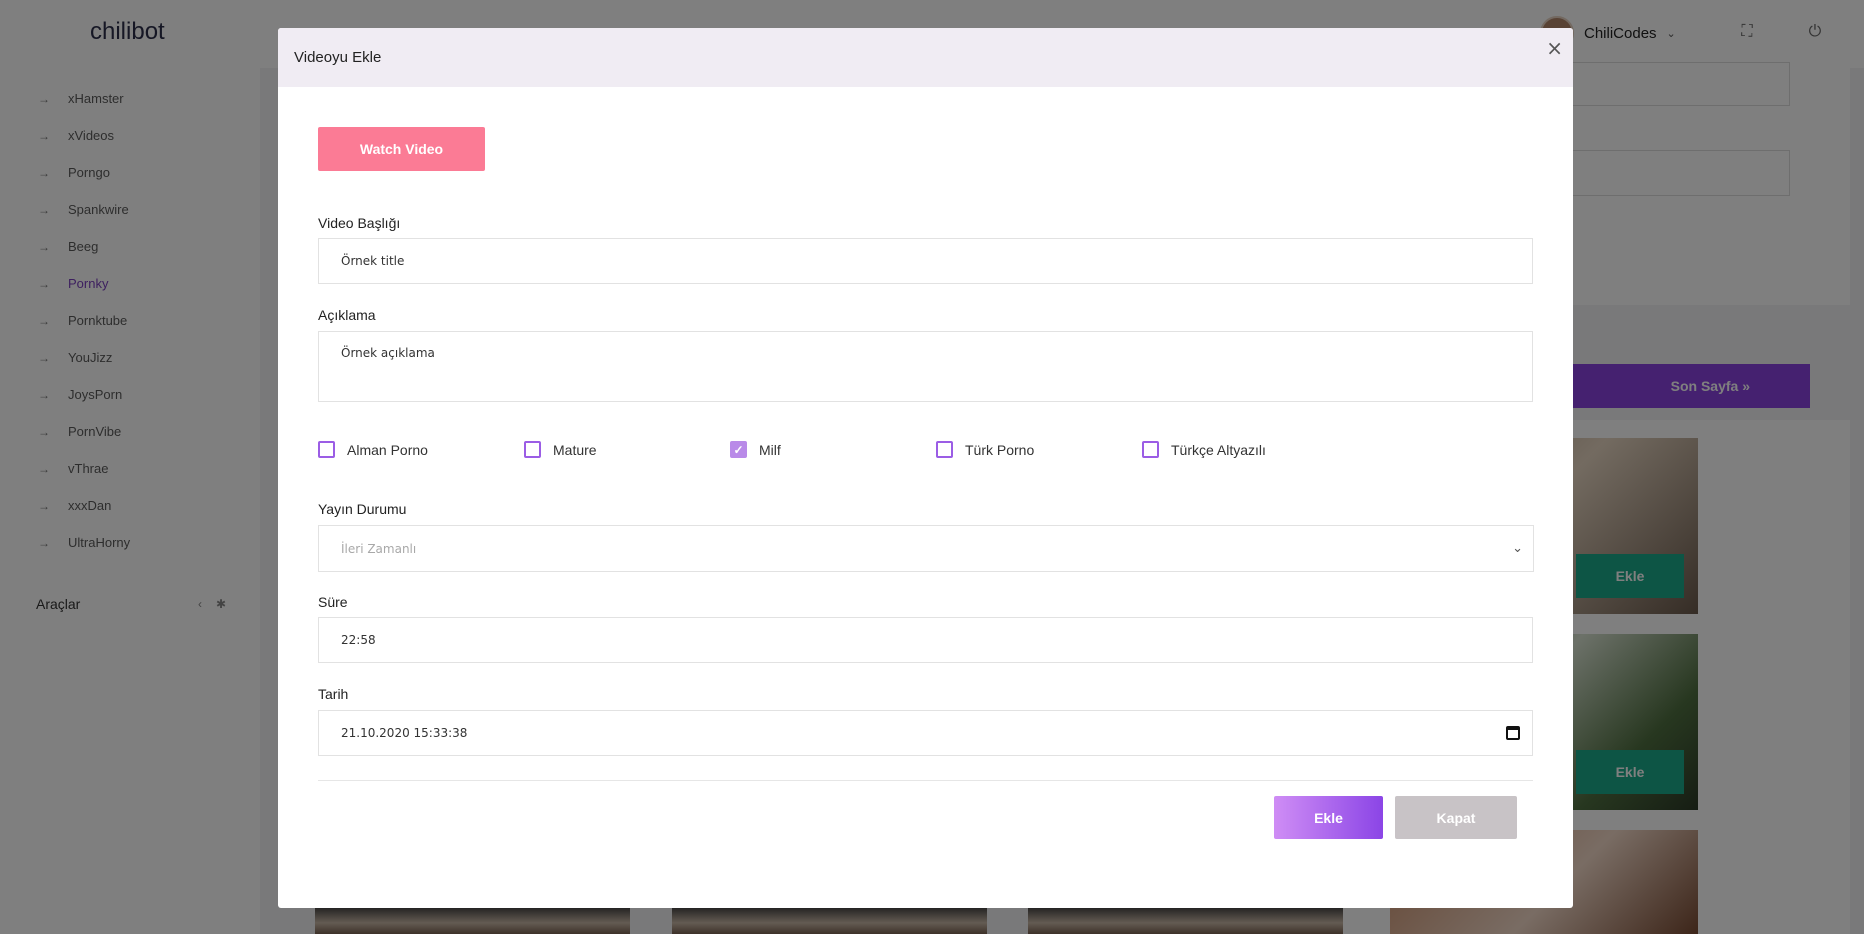 This screenshot has width=1864, height=934. Describe the element at coordinates (1000, 449) in the screenshot. I see `checkbox-label: Türk Porno` at that location.